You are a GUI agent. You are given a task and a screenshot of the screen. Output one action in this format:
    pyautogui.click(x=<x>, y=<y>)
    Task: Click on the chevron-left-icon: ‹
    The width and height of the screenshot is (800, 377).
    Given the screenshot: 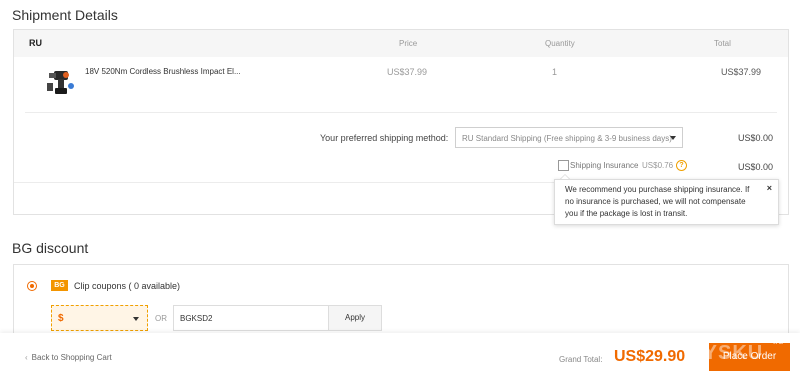 What is the action you would take?
    pyautogui.click(x=26, y=357)
    